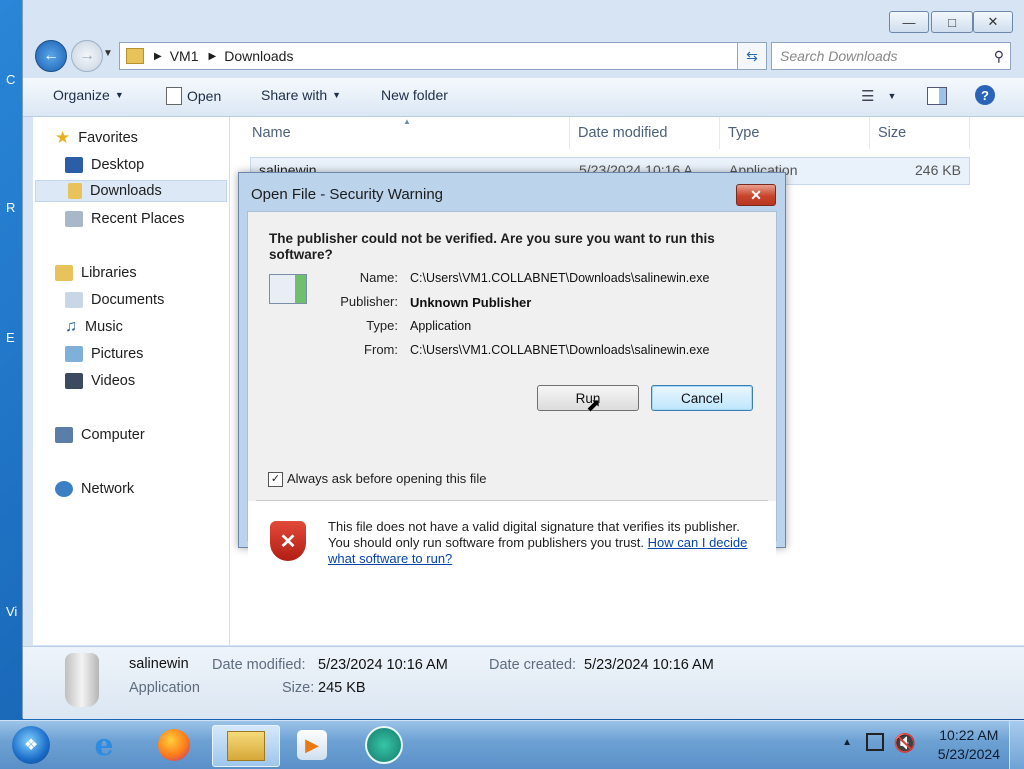 This screenshot has width=1024, height=769. What do you see at coordinates (87, 56) in the screenshot?
I see `forward-button: →` at bounding box center [87, 56].